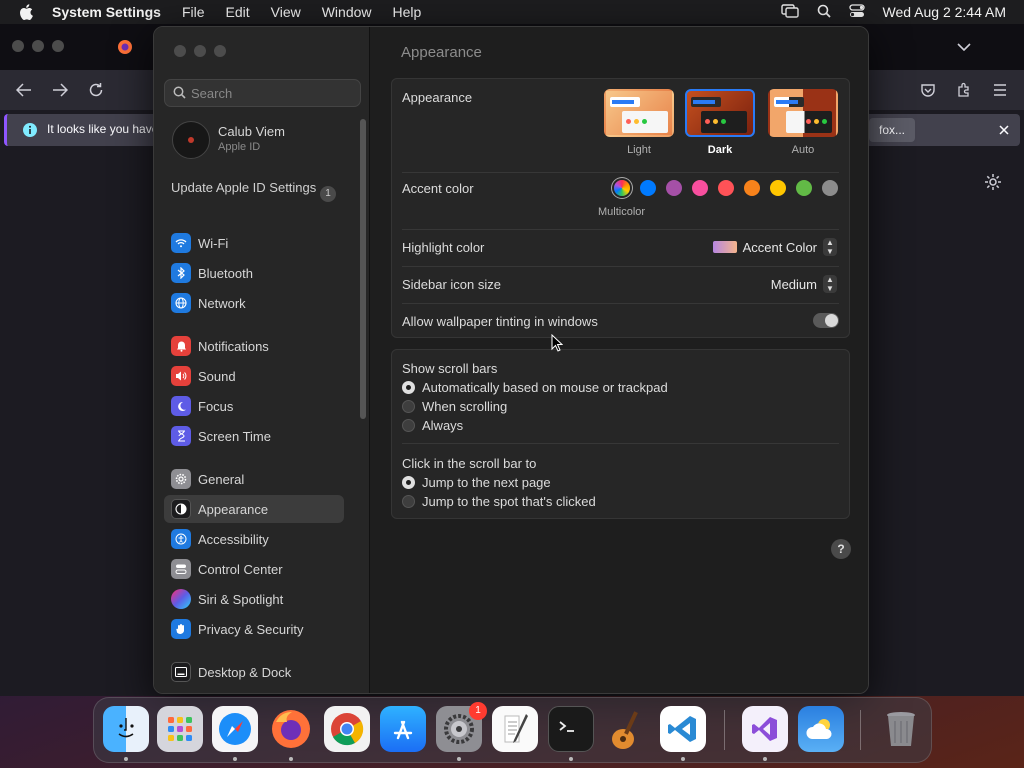 The height and width of the screenshot is (768, 1024). What do you see at coordinates (928, 90) in the screenshot?
I see `pocket-icon` at bounding box center [928, 90].